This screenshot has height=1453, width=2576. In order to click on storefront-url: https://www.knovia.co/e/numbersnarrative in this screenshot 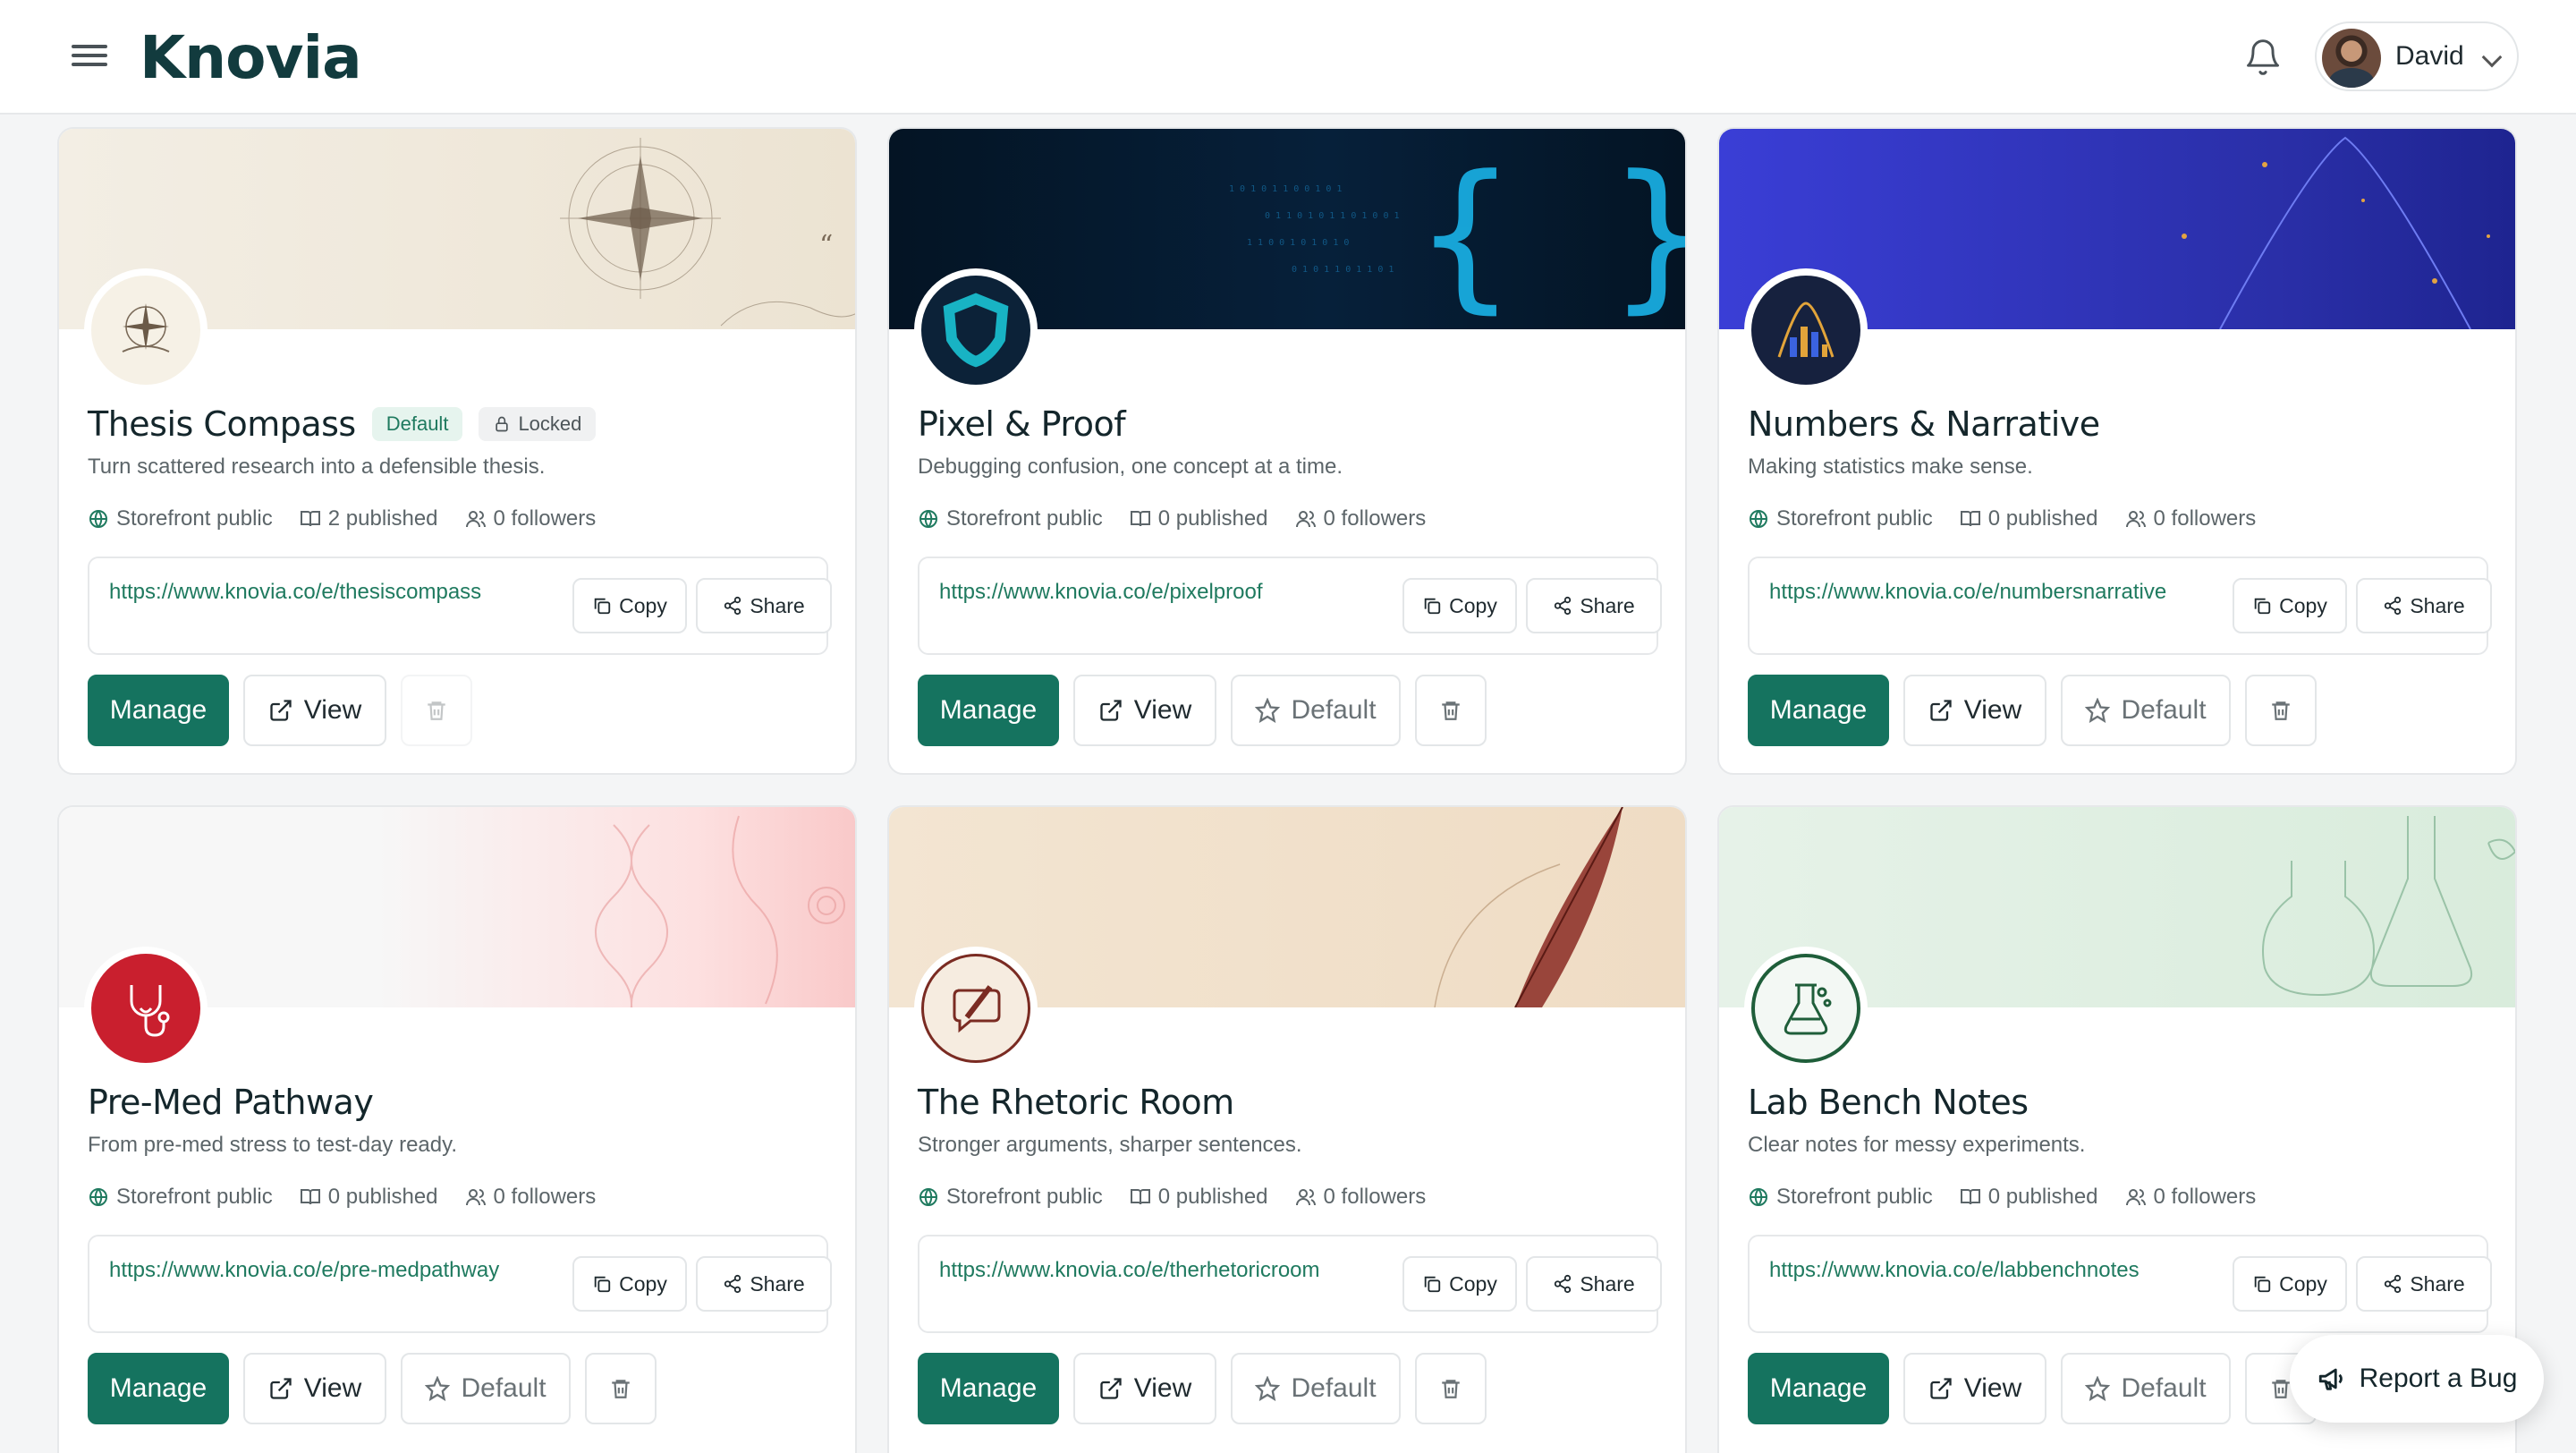, I will do `click(1967, 592)`.